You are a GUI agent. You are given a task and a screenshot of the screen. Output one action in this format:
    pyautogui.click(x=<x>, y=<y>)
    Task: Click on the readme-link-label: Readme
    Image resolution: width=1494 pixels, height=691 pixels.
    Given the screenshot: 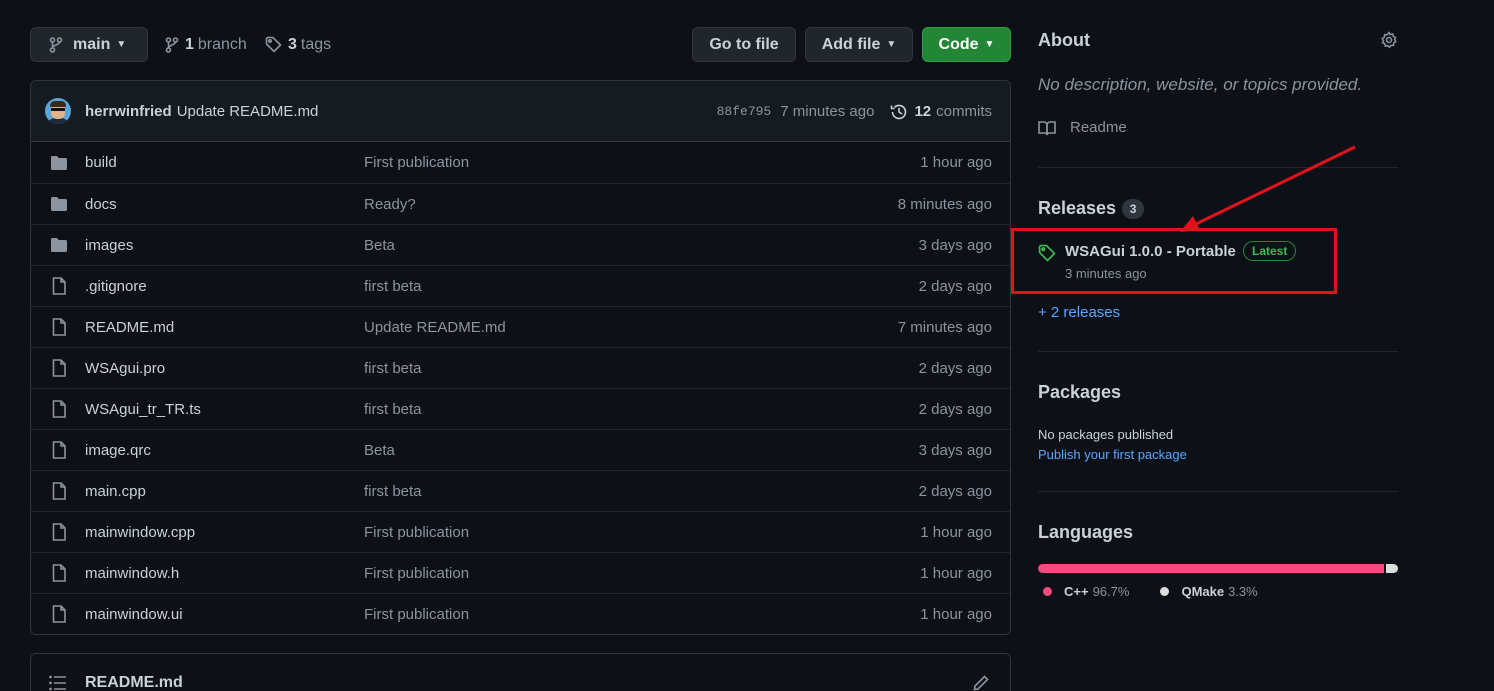 What is the action you would take?
    pyautogui.click(x=1098, y=127)
    